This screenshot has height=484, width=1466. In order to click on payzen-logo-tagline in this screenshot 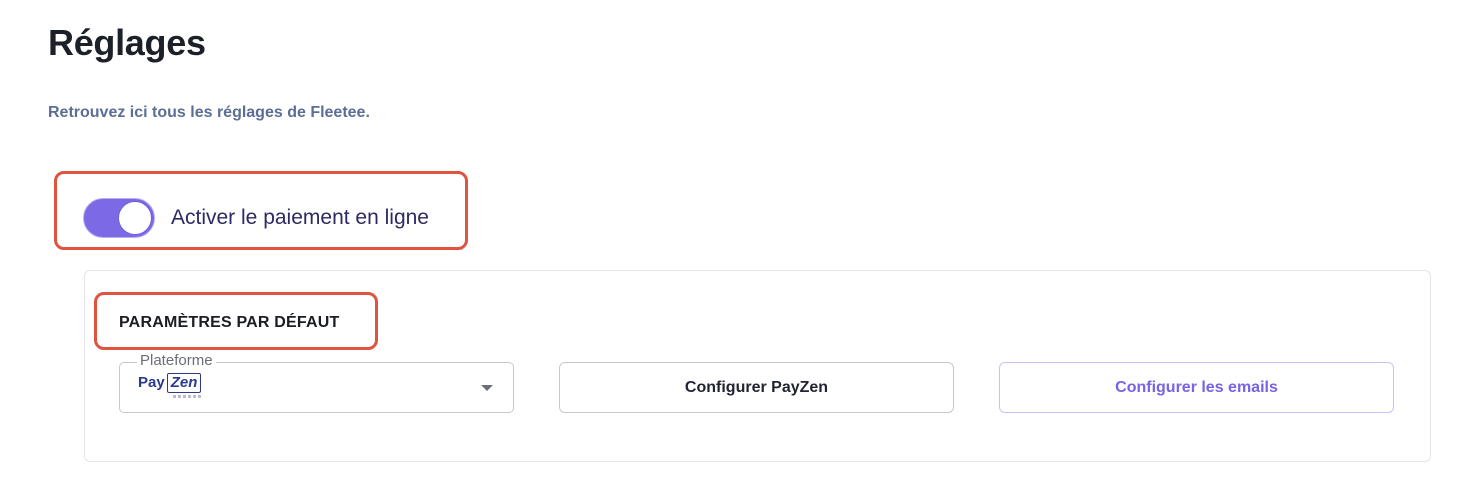, I will do `click(188, 396)`.